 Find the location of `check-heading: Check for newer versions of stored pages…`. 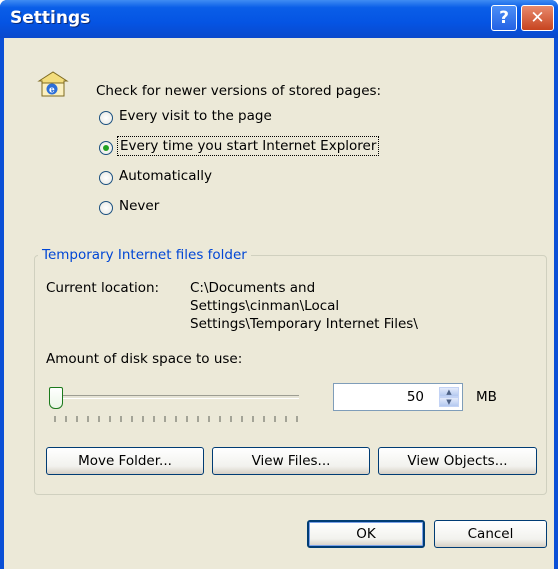

check-heading: Check for newer versions of stored pages… is located at coordinates (239, 91).